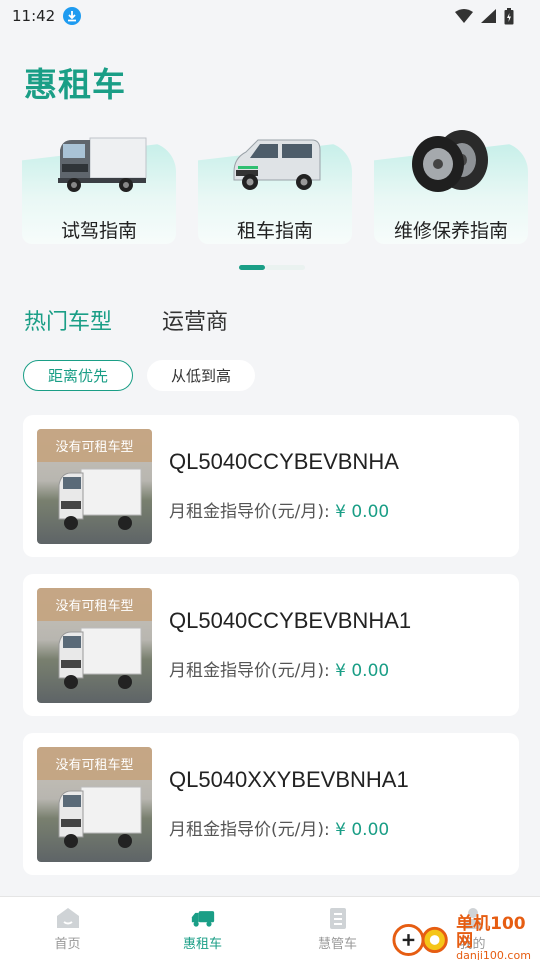  I want to click on nav-item-rent: 惠租车, so click(202, 928).